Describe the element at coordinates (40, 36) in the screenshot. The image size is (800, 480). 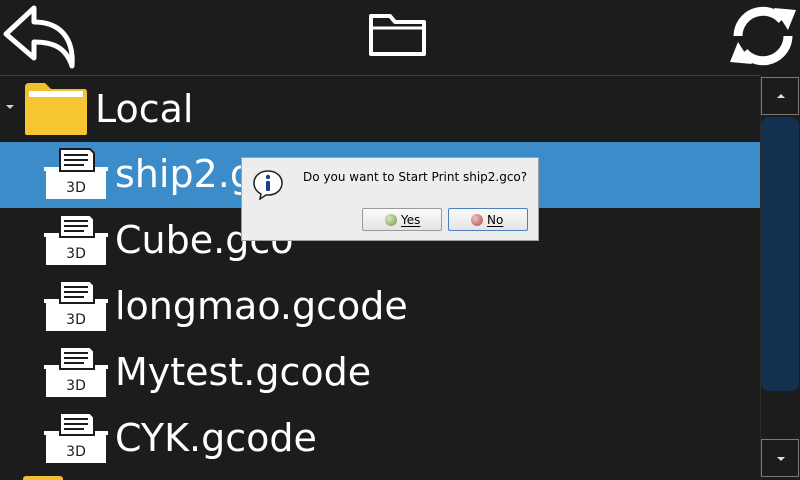
I see `back-arrow-icon` at that location.